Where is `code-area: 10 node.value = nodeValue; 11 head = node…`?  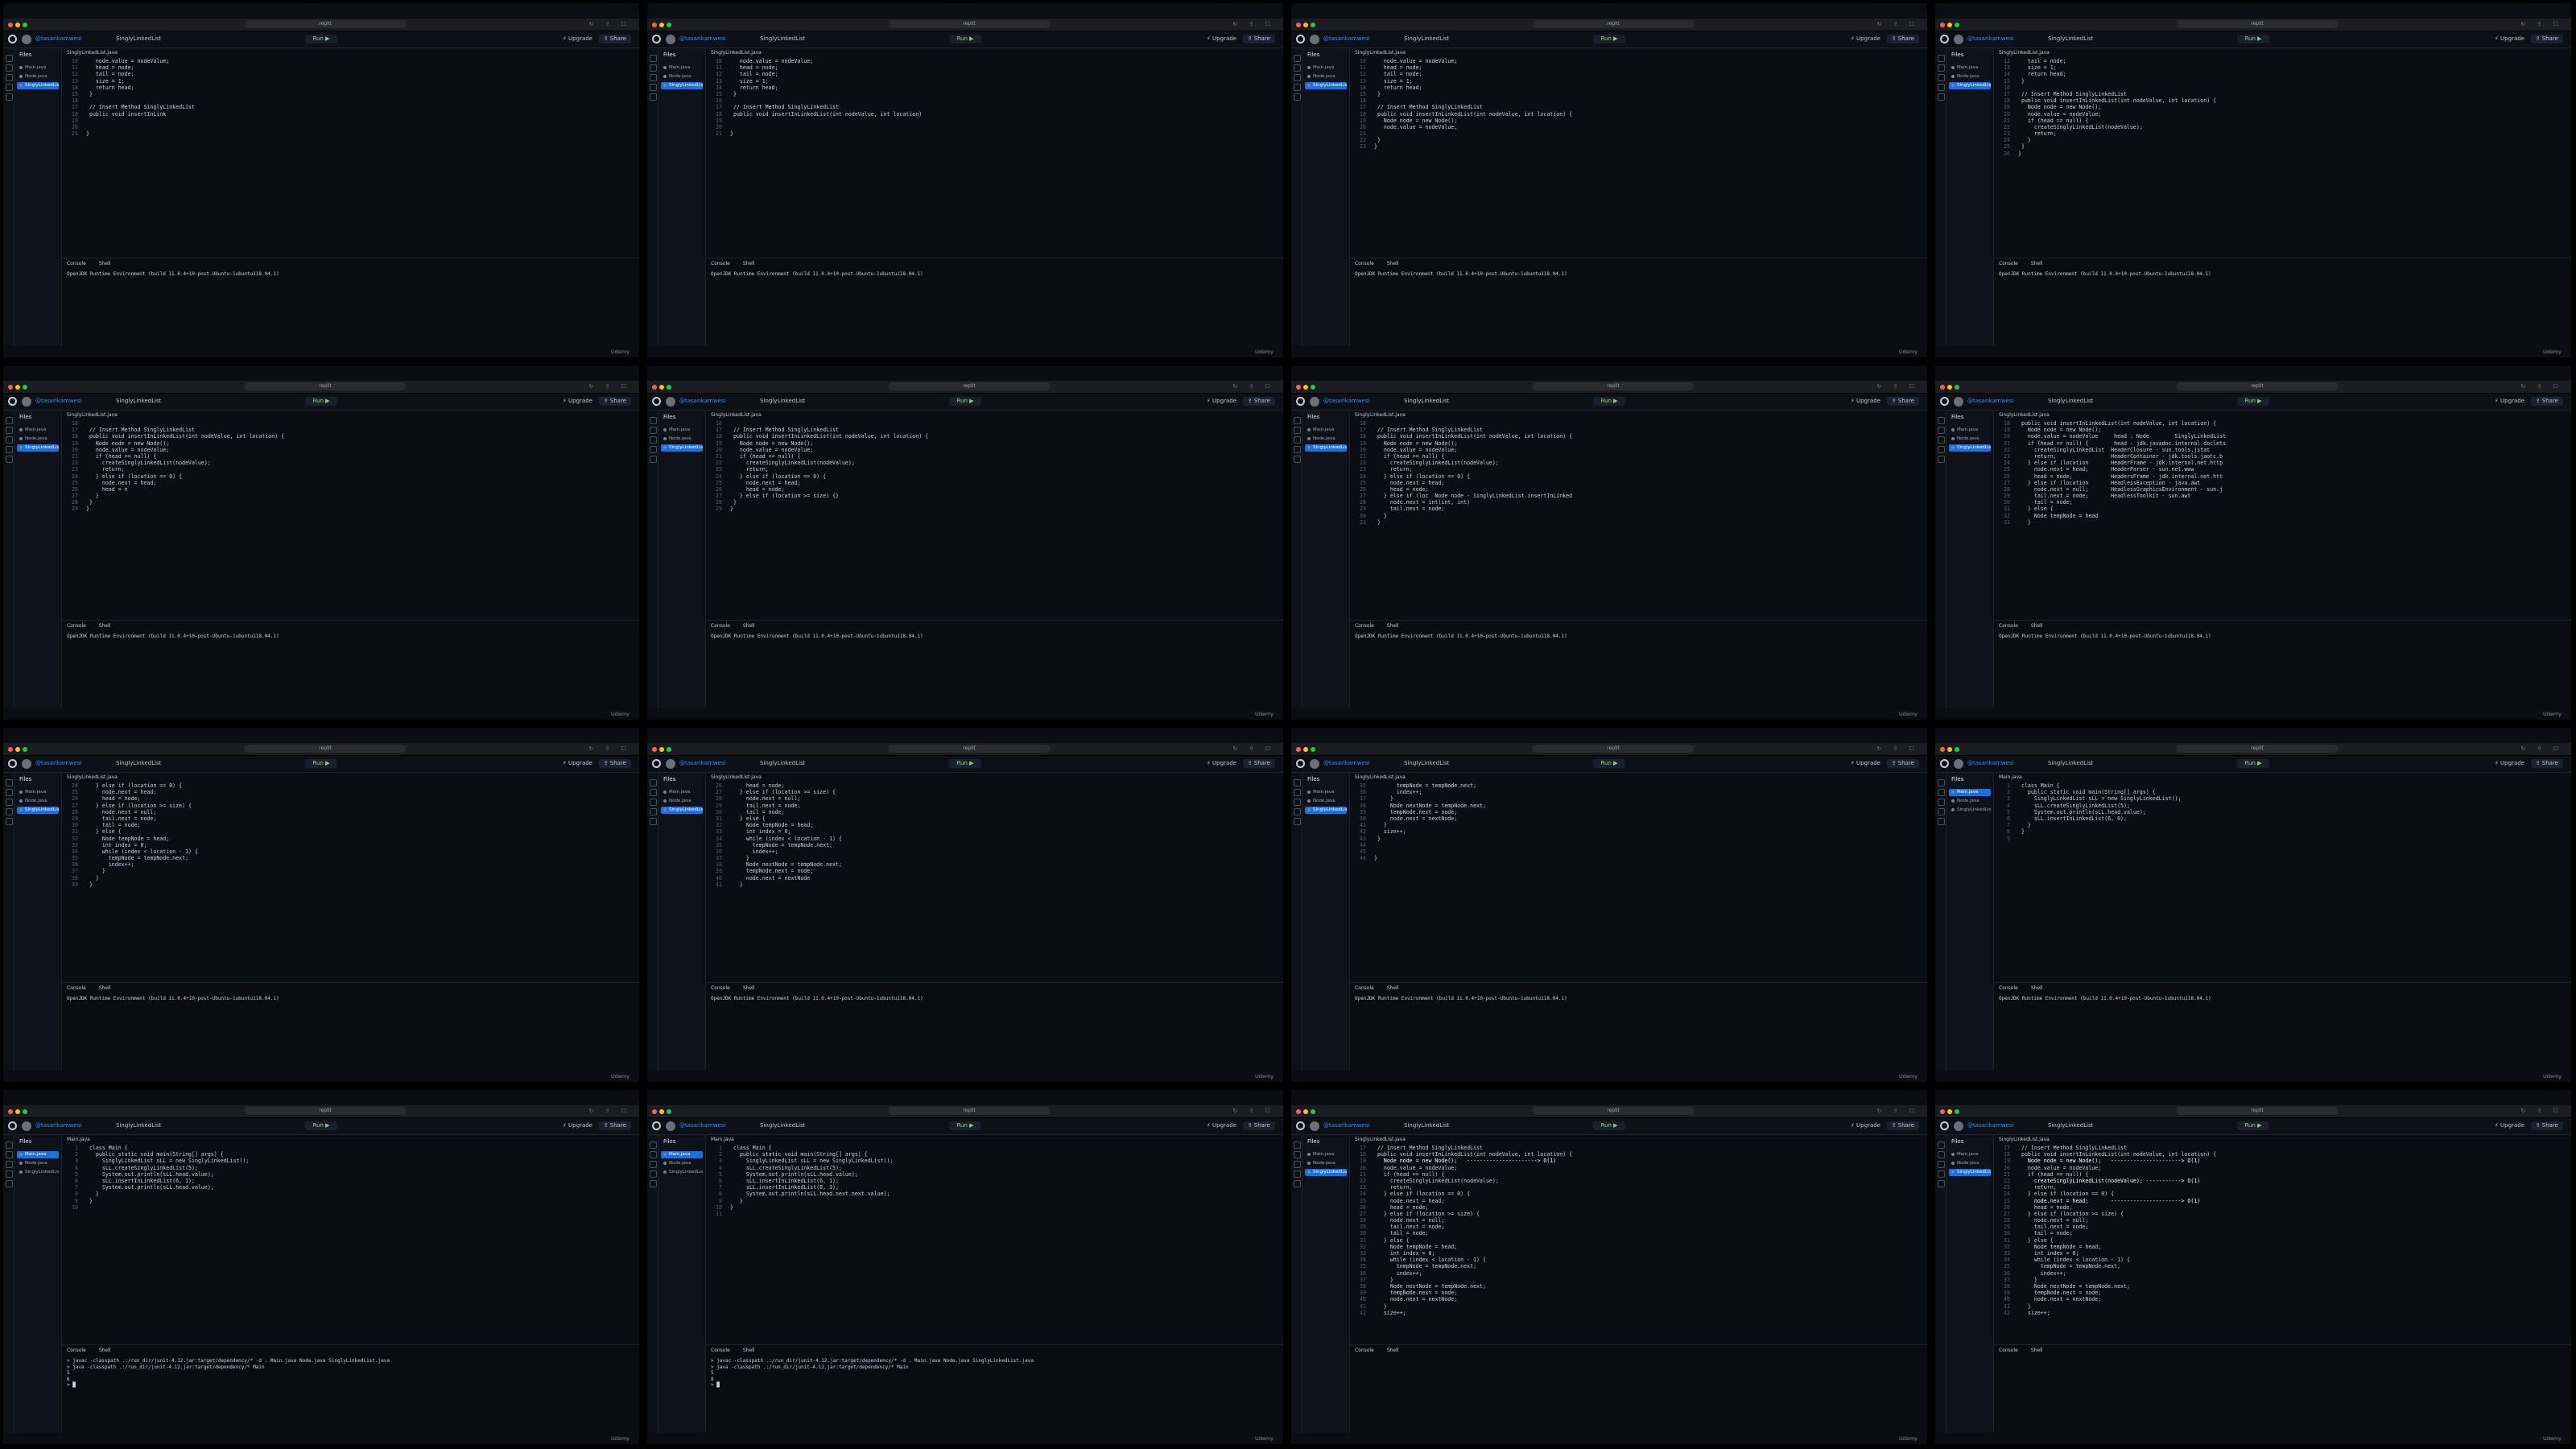 code-area: 10 node.value = nodeValue; 11 head = node… is located at coordinates (350, 156).